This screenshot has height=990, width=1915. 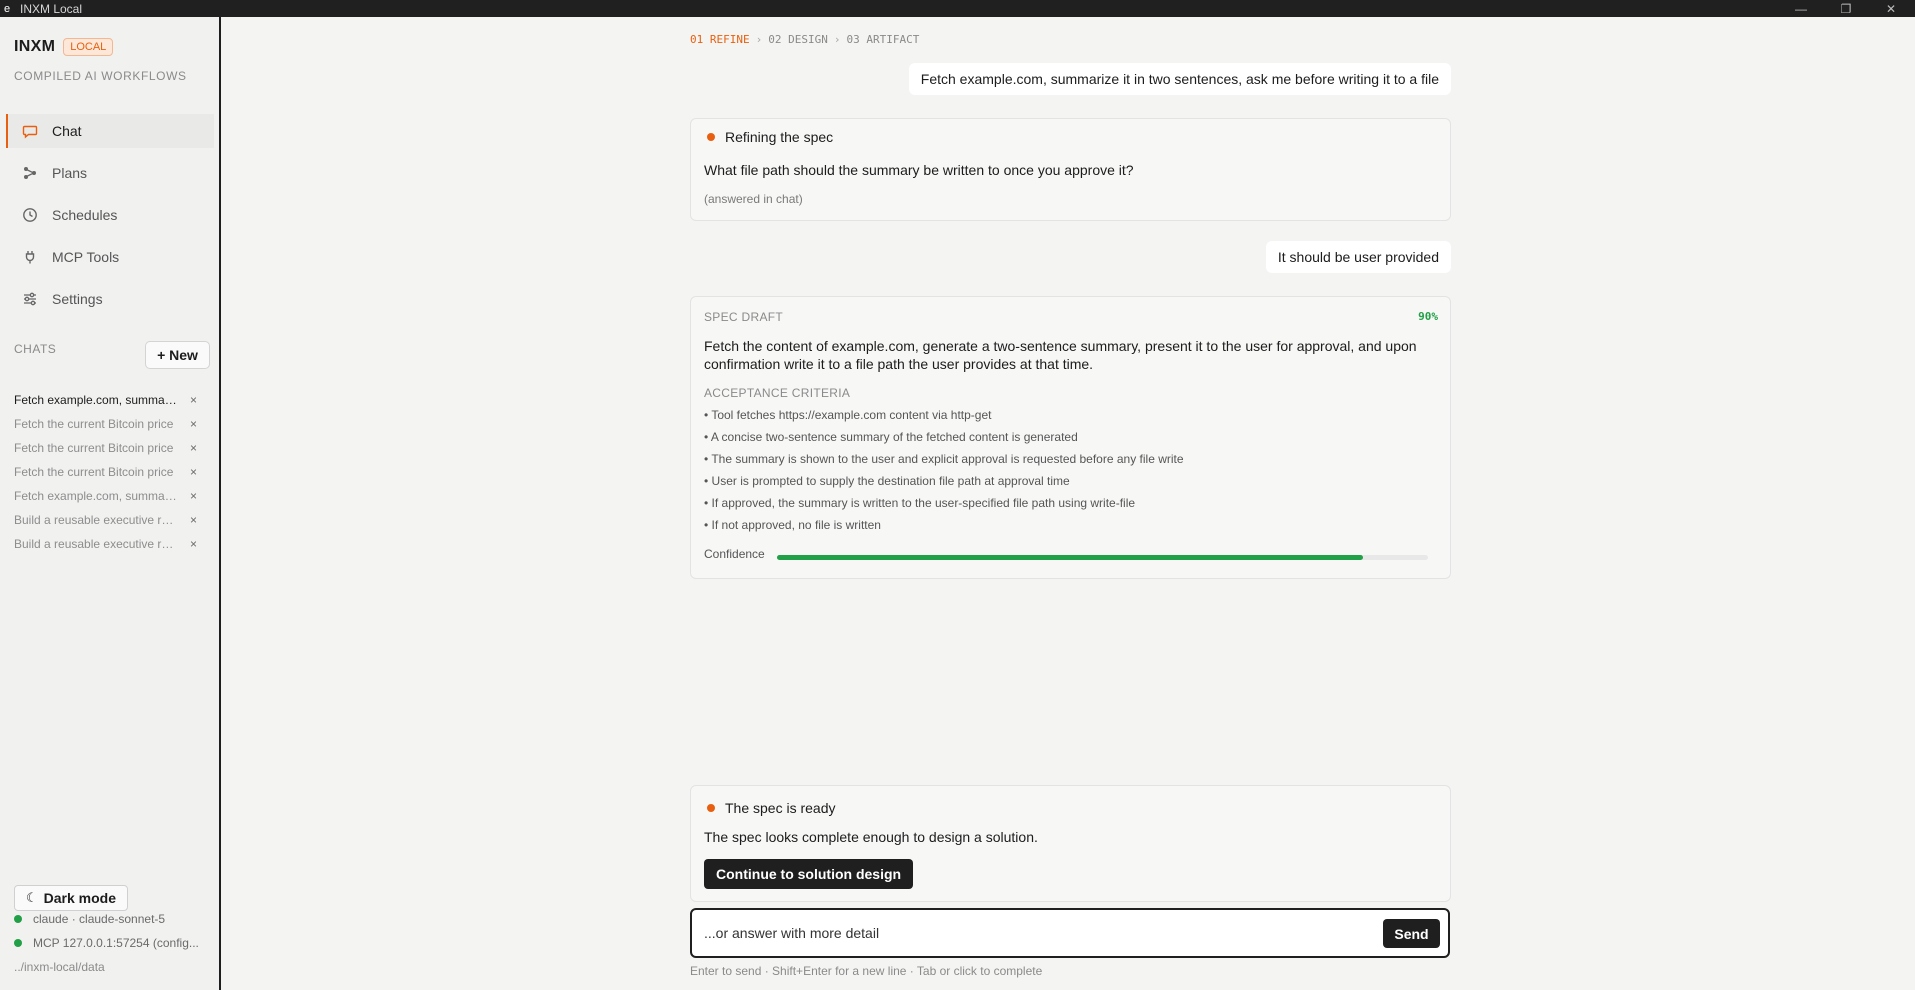 I want to click on dark-mode-button: ☾ Dark mode, so click(x=71, y=898).